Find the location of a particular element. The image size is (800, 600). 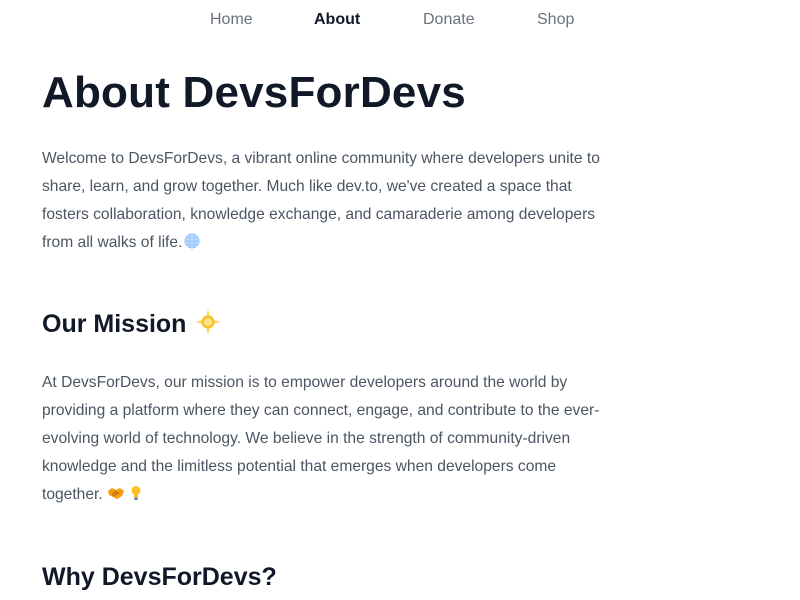

page-title: About DevsForDevs is located at coordinates (254, 92).